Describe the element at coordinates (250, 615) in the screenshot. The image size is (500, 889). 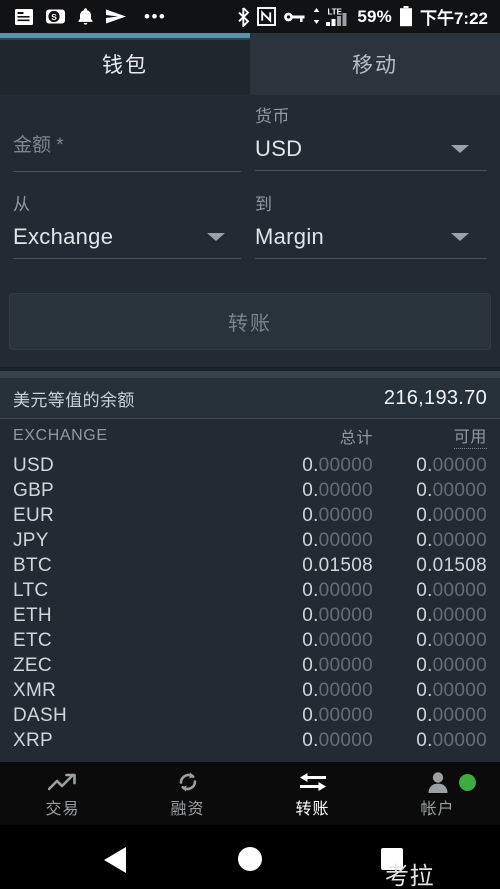
I see `table-row: ETH 0.00000 0.00000` at that location.